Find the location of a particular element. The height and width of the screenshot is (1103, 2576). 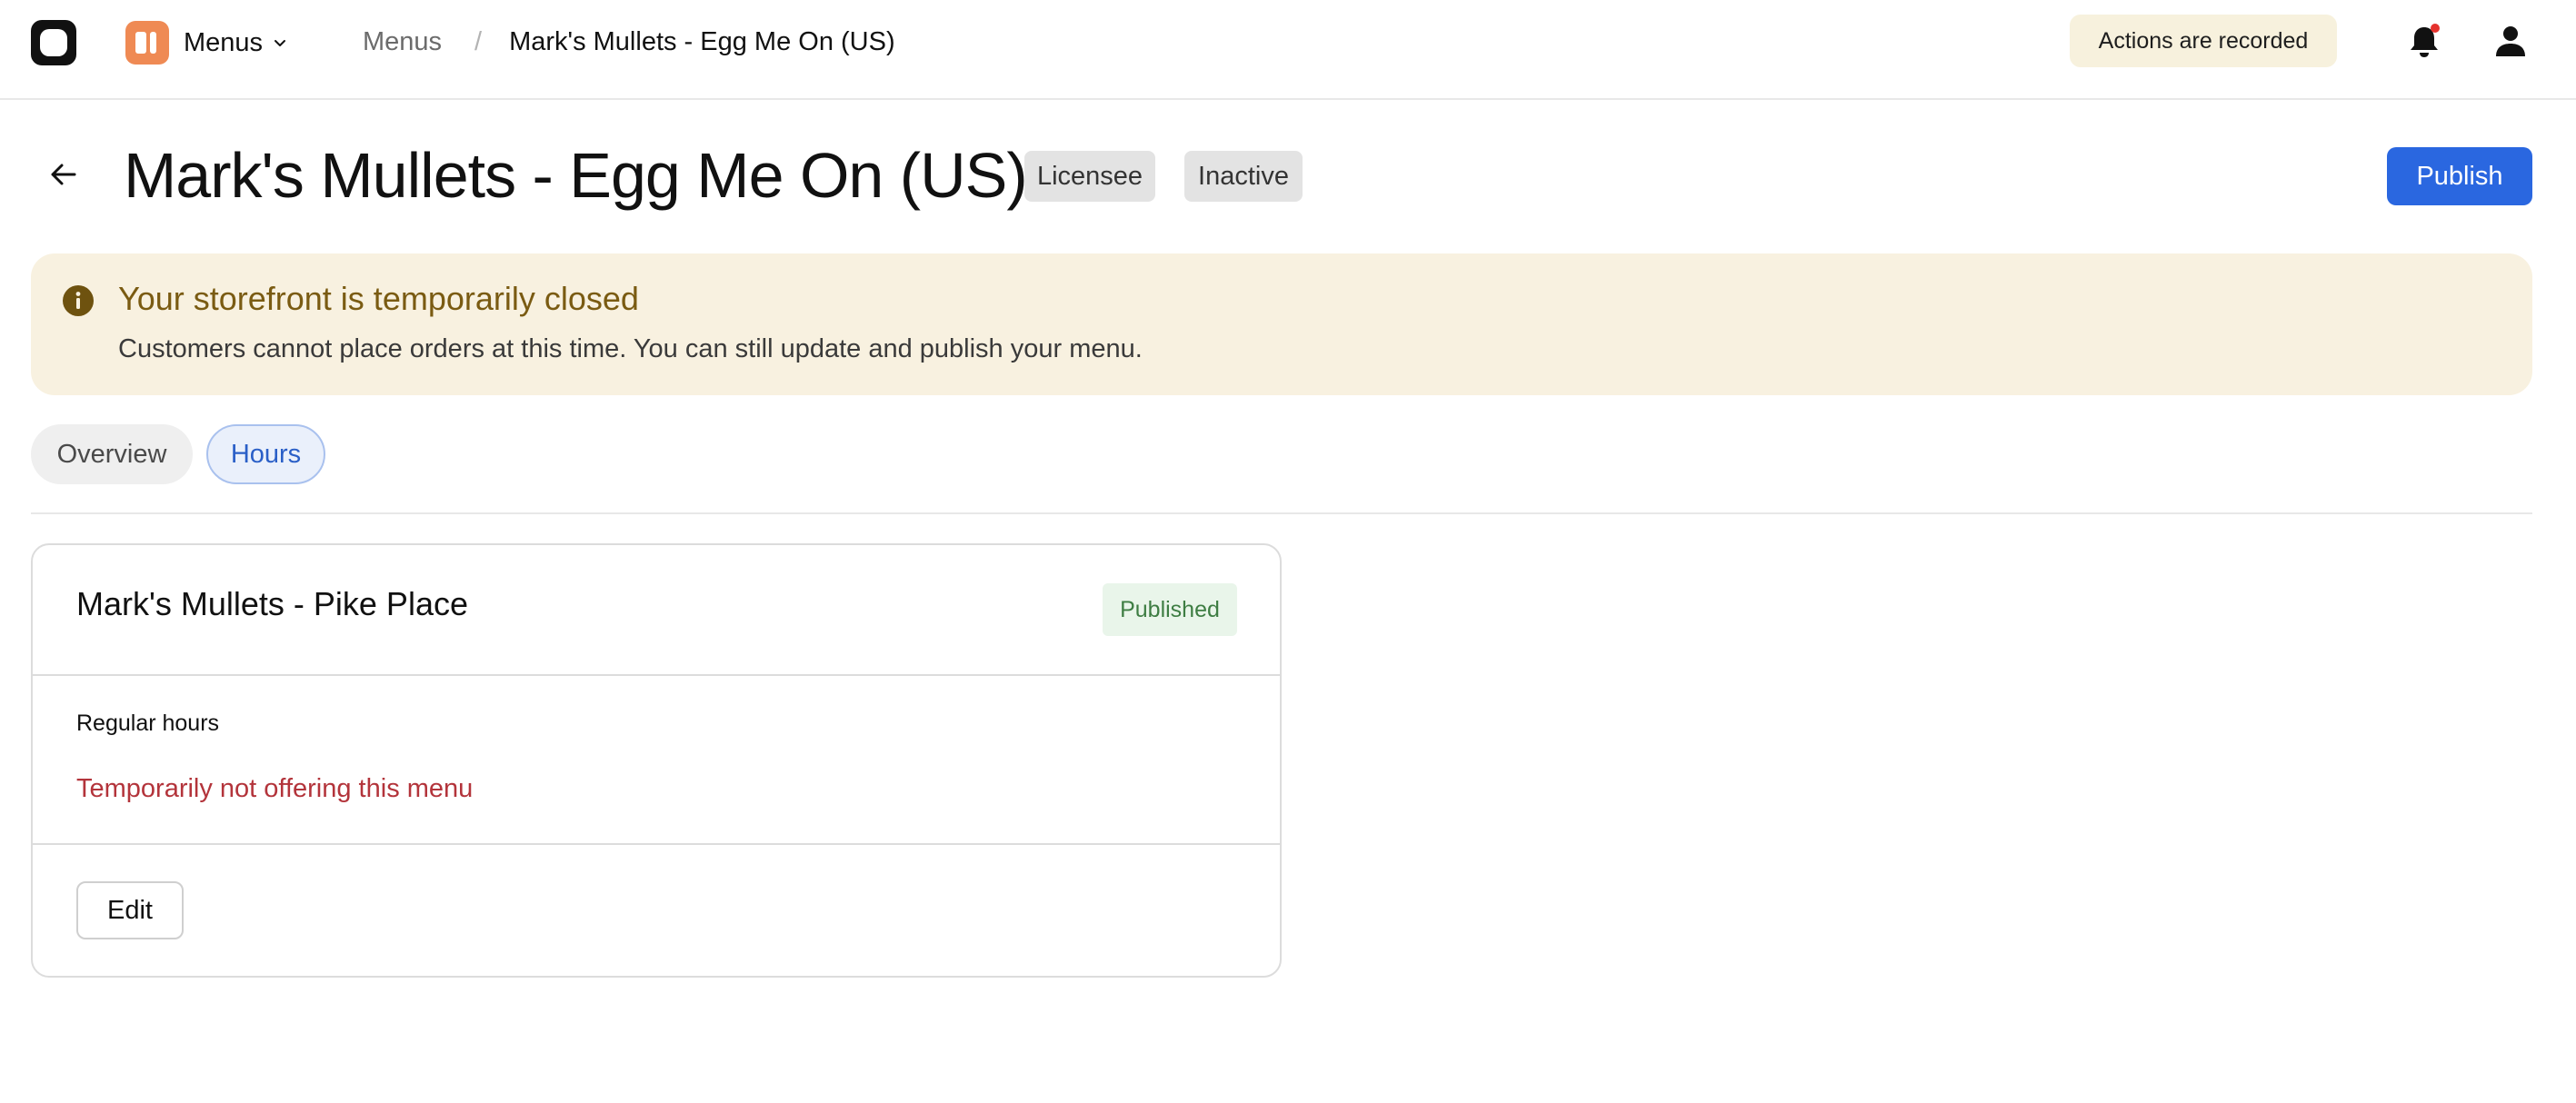

tab-overview: Overview is located at coordinates (112, 454).